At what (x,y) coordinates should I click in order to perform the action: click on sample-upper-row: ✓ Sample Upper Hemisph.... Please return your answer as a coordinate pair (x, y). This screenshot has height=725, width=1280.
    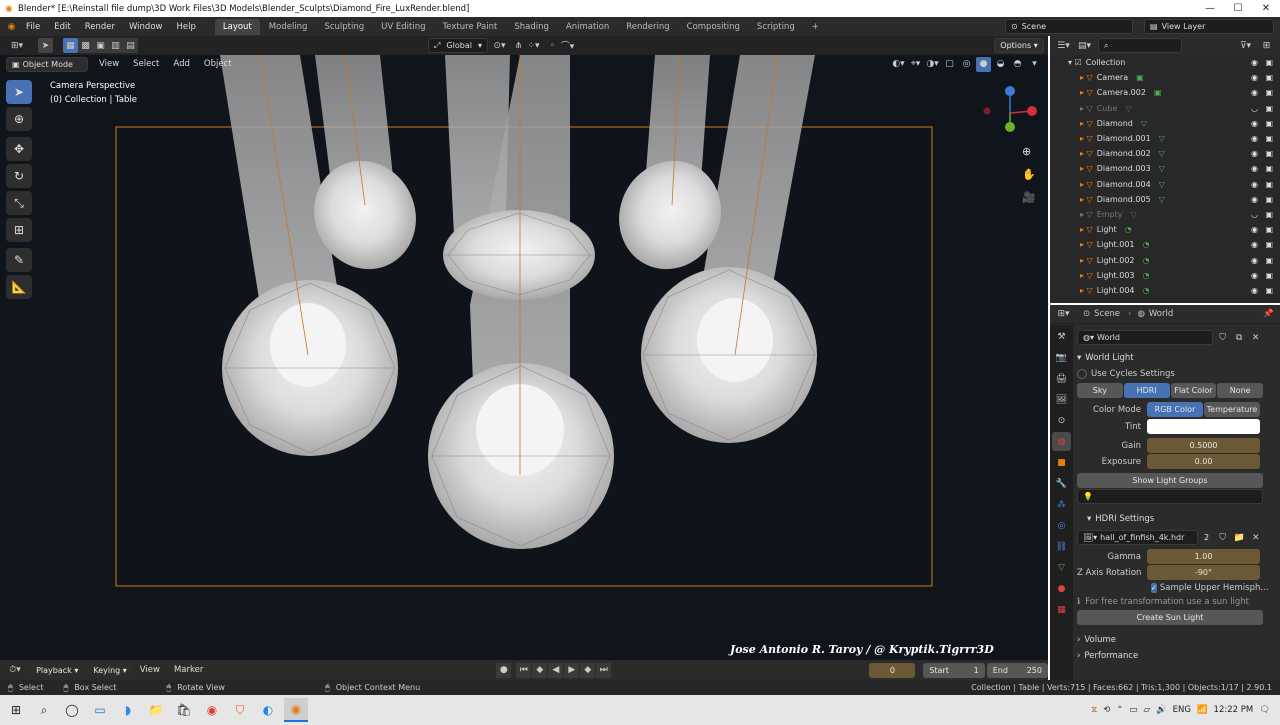
    Looking at the image, I should click on (1209, 588).